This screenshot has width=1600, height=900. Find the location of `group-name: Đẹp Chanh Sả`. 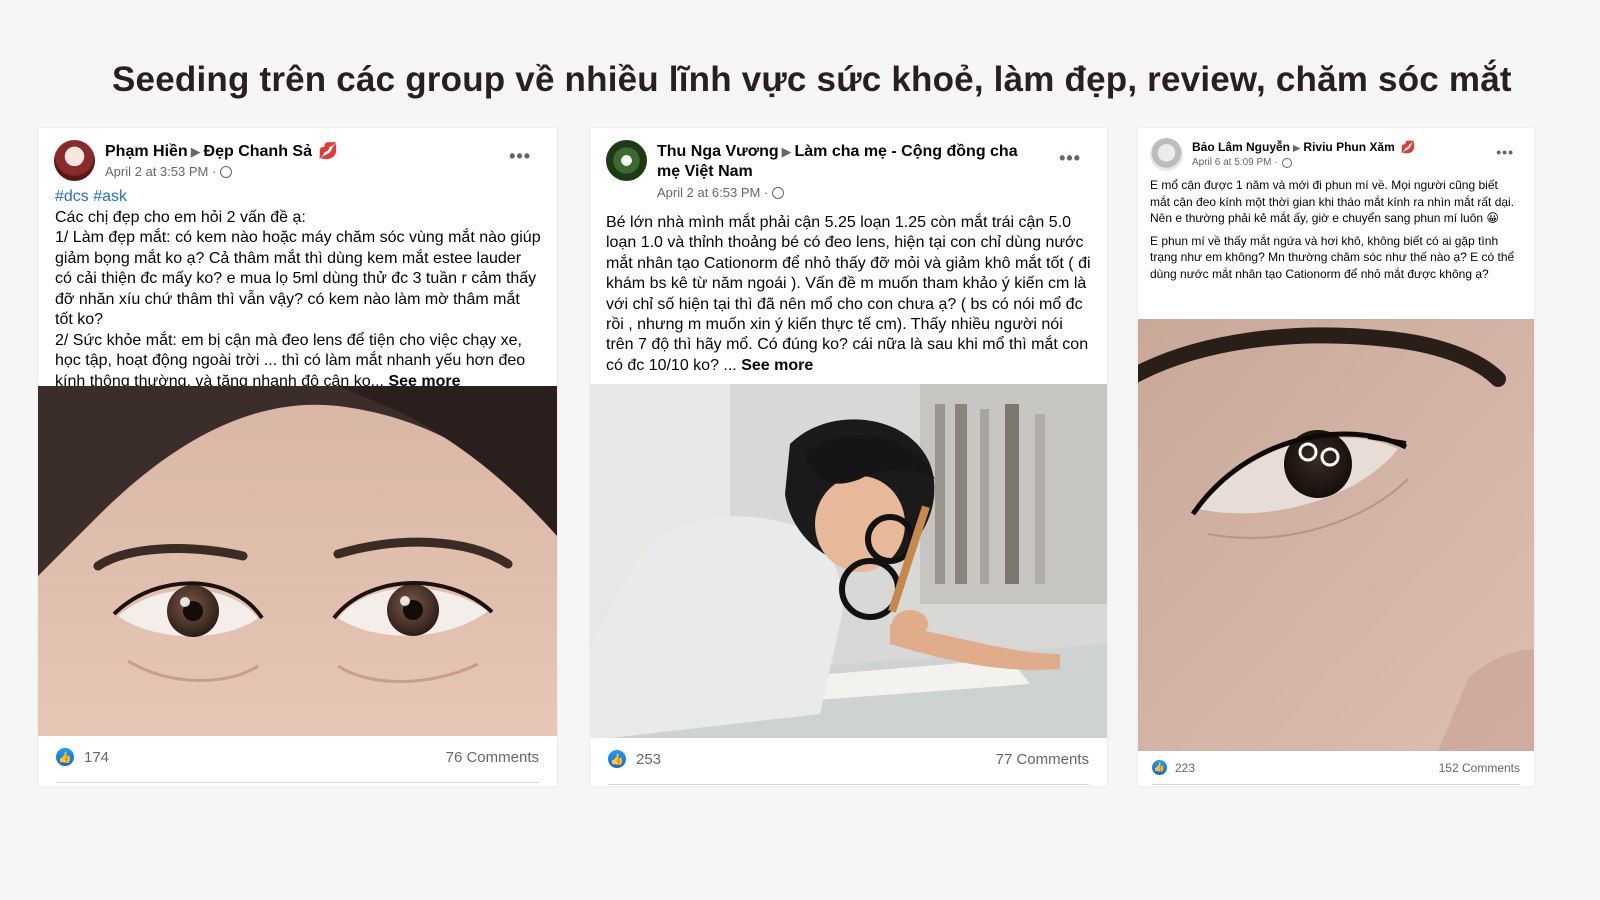

group-name: Đẹp Chanh Sả is located at coordinates (258, 151).